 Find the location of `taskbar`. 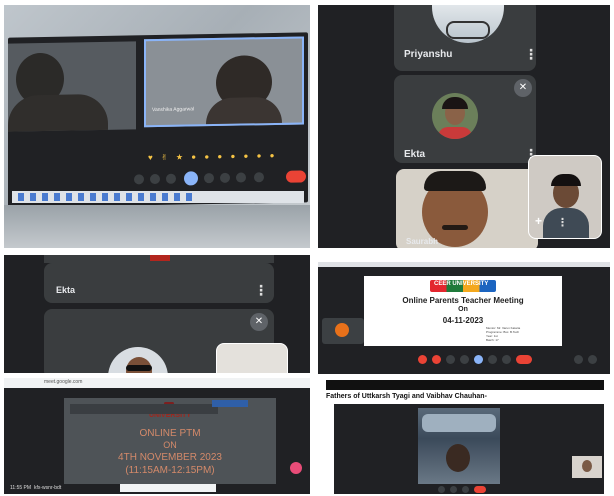

taskbar is located at coordinates (158, 197).